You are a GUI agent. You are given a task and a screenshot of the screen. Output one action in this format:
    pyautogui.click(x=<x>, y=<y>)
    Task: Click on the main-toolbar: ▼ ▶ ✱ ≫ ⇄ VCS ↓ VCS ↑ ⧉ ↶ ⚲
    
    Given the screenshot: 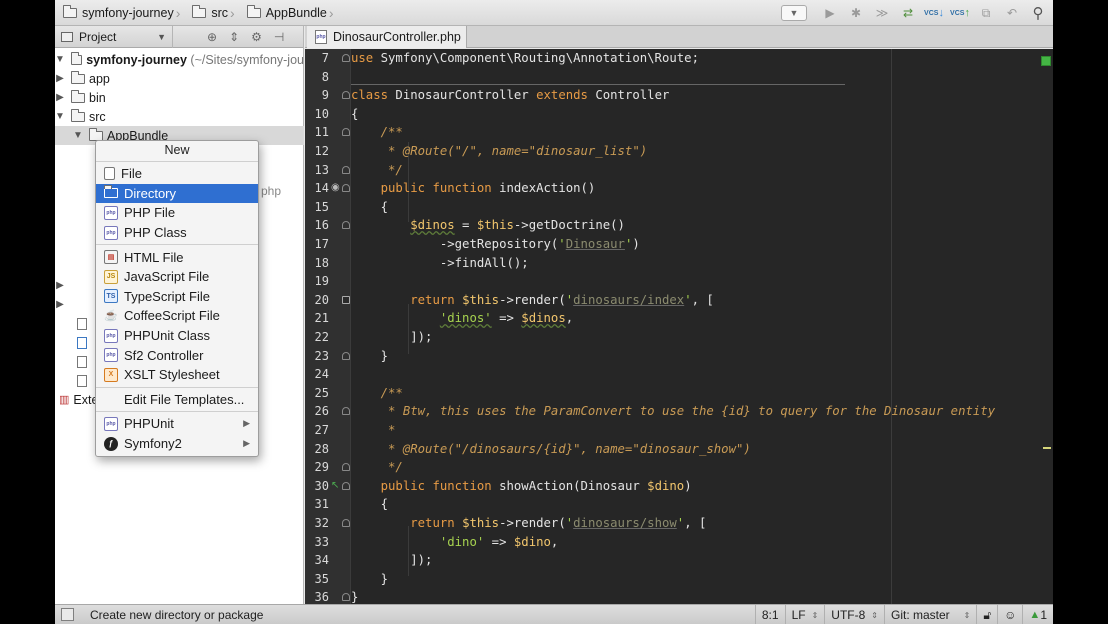 What is the action you would take?
    pyautogui.click(x=917, y=13)
    